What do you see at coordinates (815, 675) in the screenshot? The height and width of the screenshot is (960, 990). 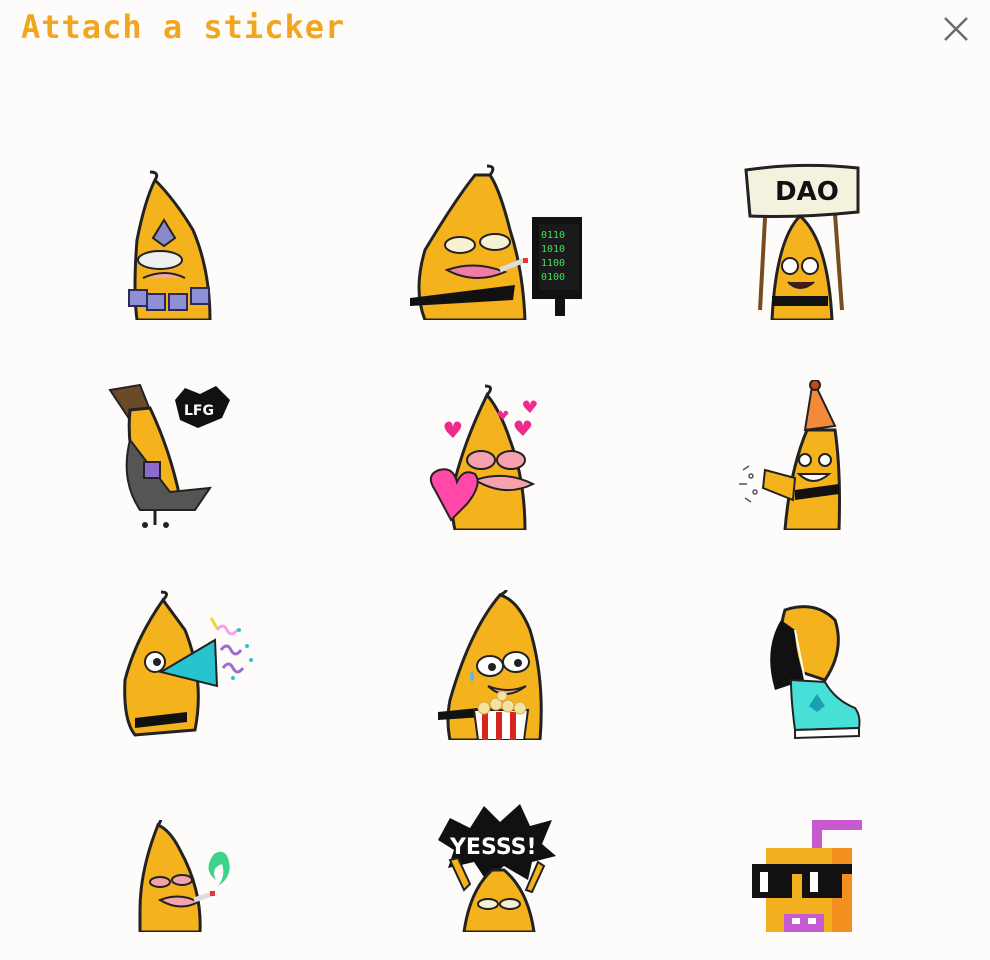 I see `banana-sneaker-sticker` at bounding box center [815, 675].